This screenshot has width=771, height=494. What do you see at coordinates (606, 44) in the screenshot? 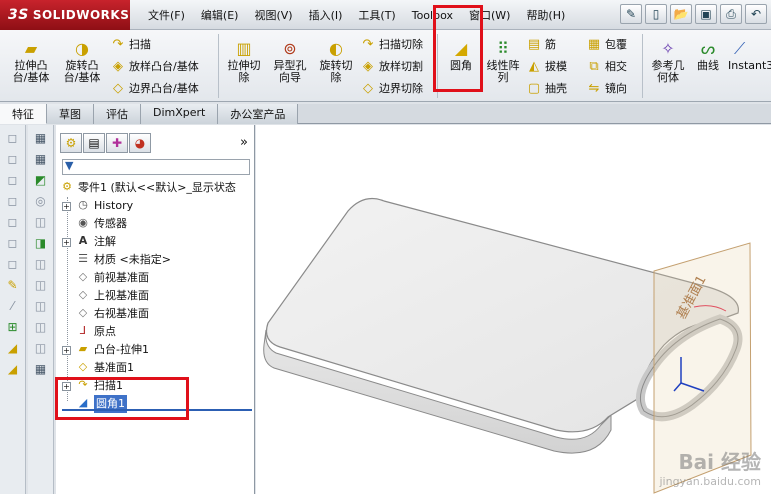
I see `wrap-button: ▦ 包覆` at bounding box center [606, 44].